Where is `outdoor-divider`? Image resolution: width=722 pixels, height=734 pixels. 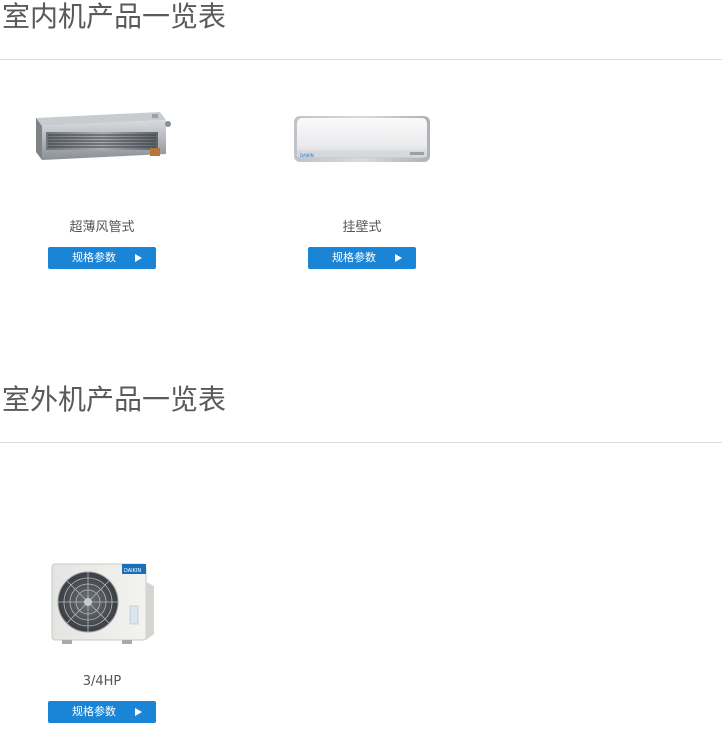 outdoor-divider is located at coordinates (361, 442).